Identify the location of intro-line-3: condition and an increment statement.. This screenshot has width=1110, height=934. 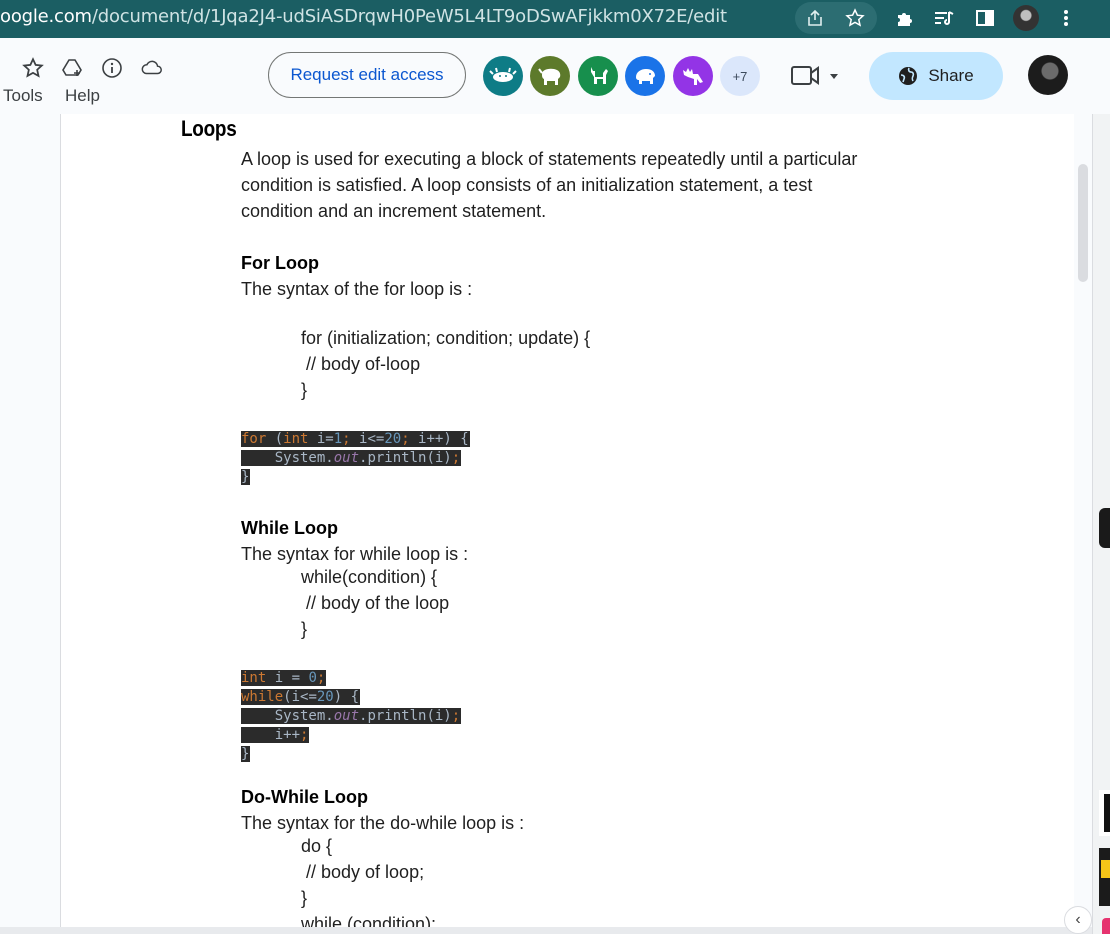
(394, 211).